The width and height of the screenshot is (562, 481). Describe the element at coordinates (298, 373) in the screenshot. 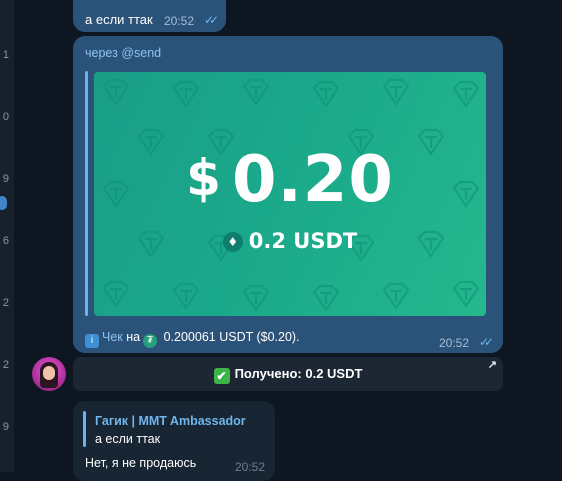

I see `received-label: Получено: 0.2 USDT` at that location.